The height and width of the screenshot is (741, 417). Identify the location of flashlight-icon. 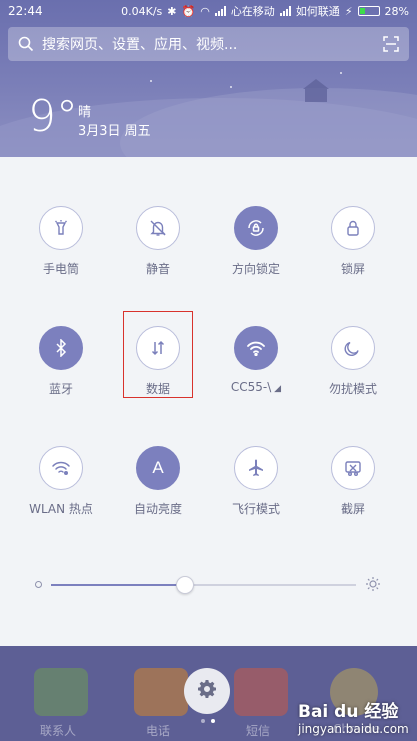
(61, 228).